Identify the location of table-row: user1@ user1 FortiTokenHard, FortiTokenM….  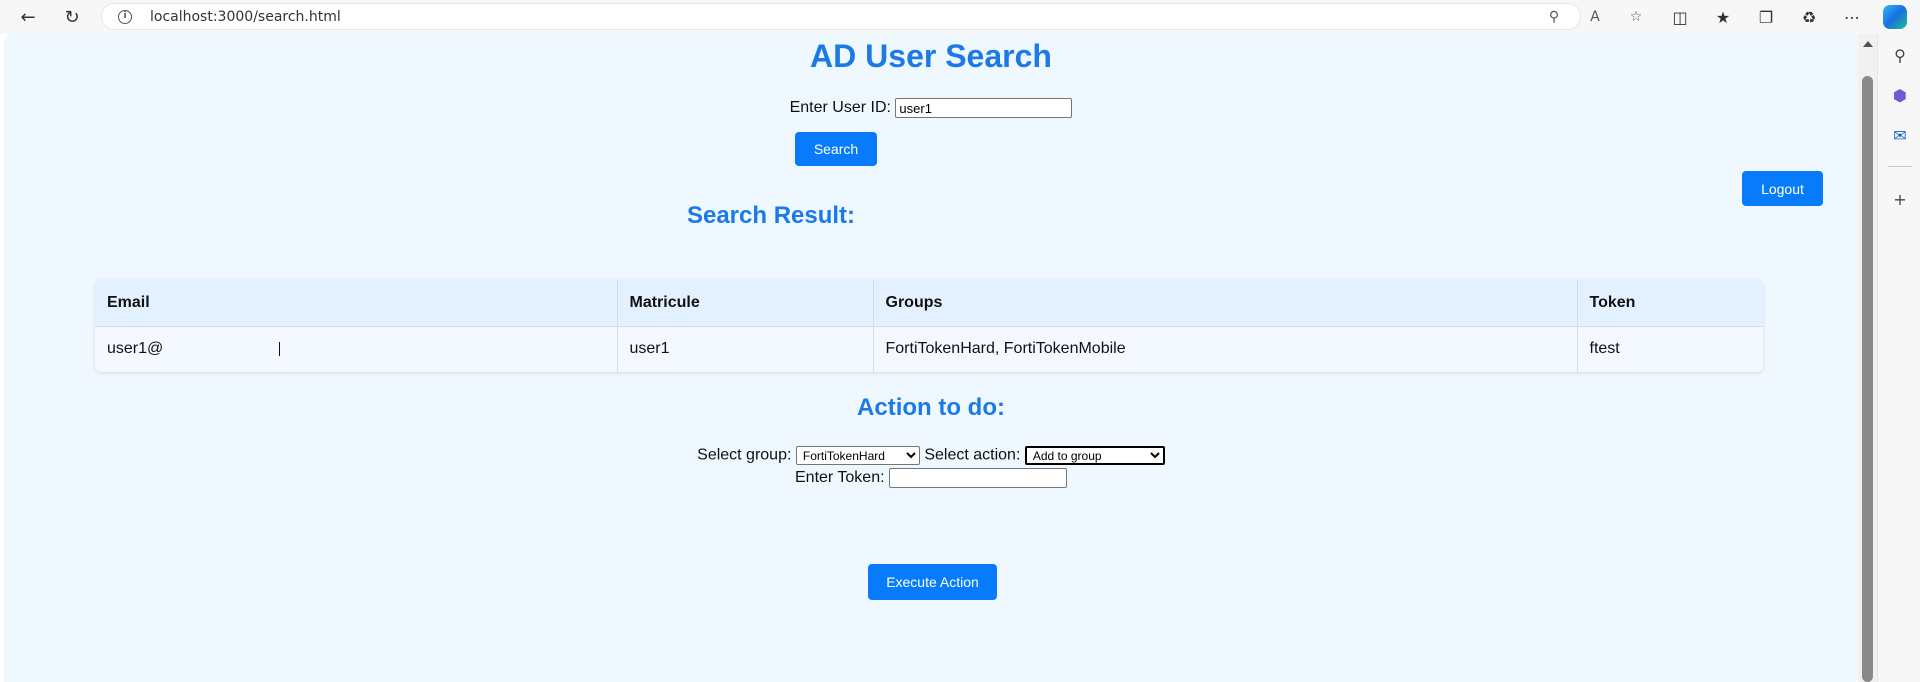
(929, 349).